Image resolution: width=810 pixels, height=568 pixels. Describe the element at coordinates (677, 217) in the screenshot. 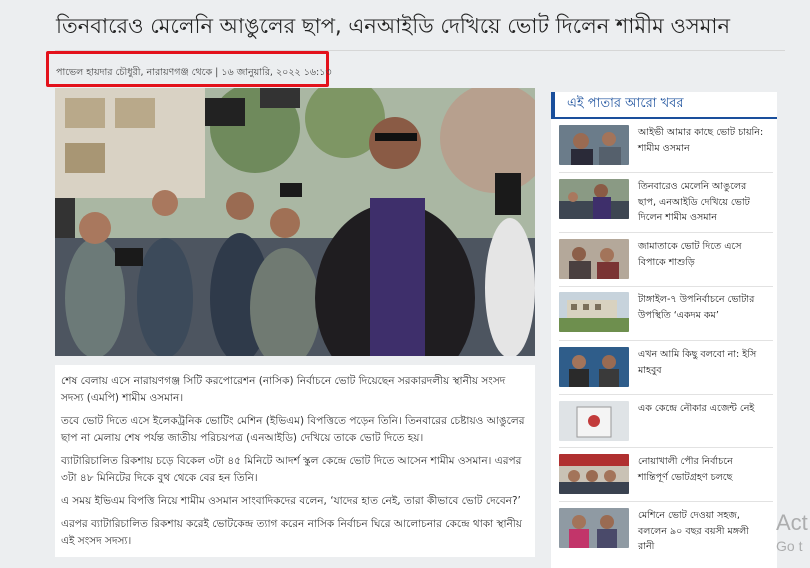

I see `news-title-line: দিলেন শামীম ওসমান` at that location.